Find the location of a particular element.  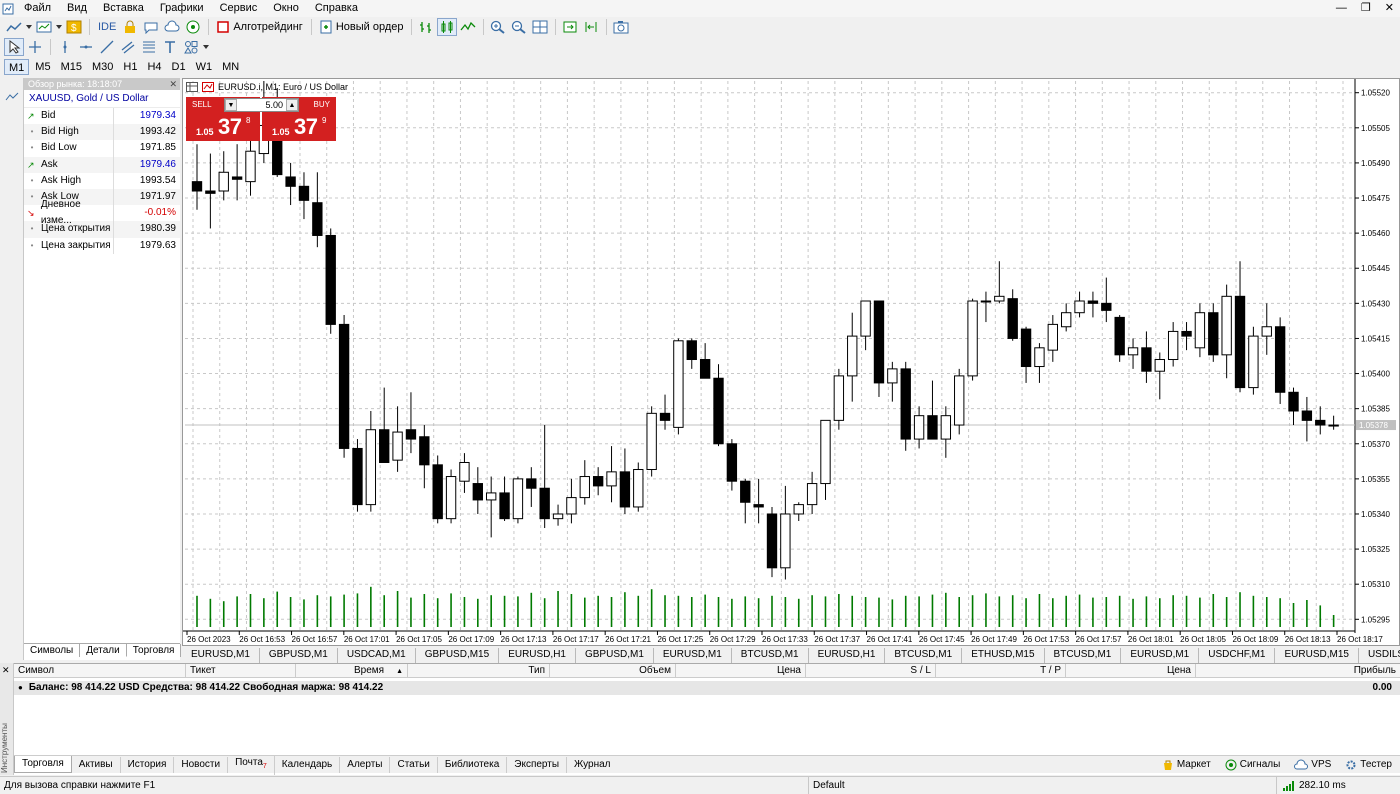

bar-chart-icon is located at coordinates (426, 27).